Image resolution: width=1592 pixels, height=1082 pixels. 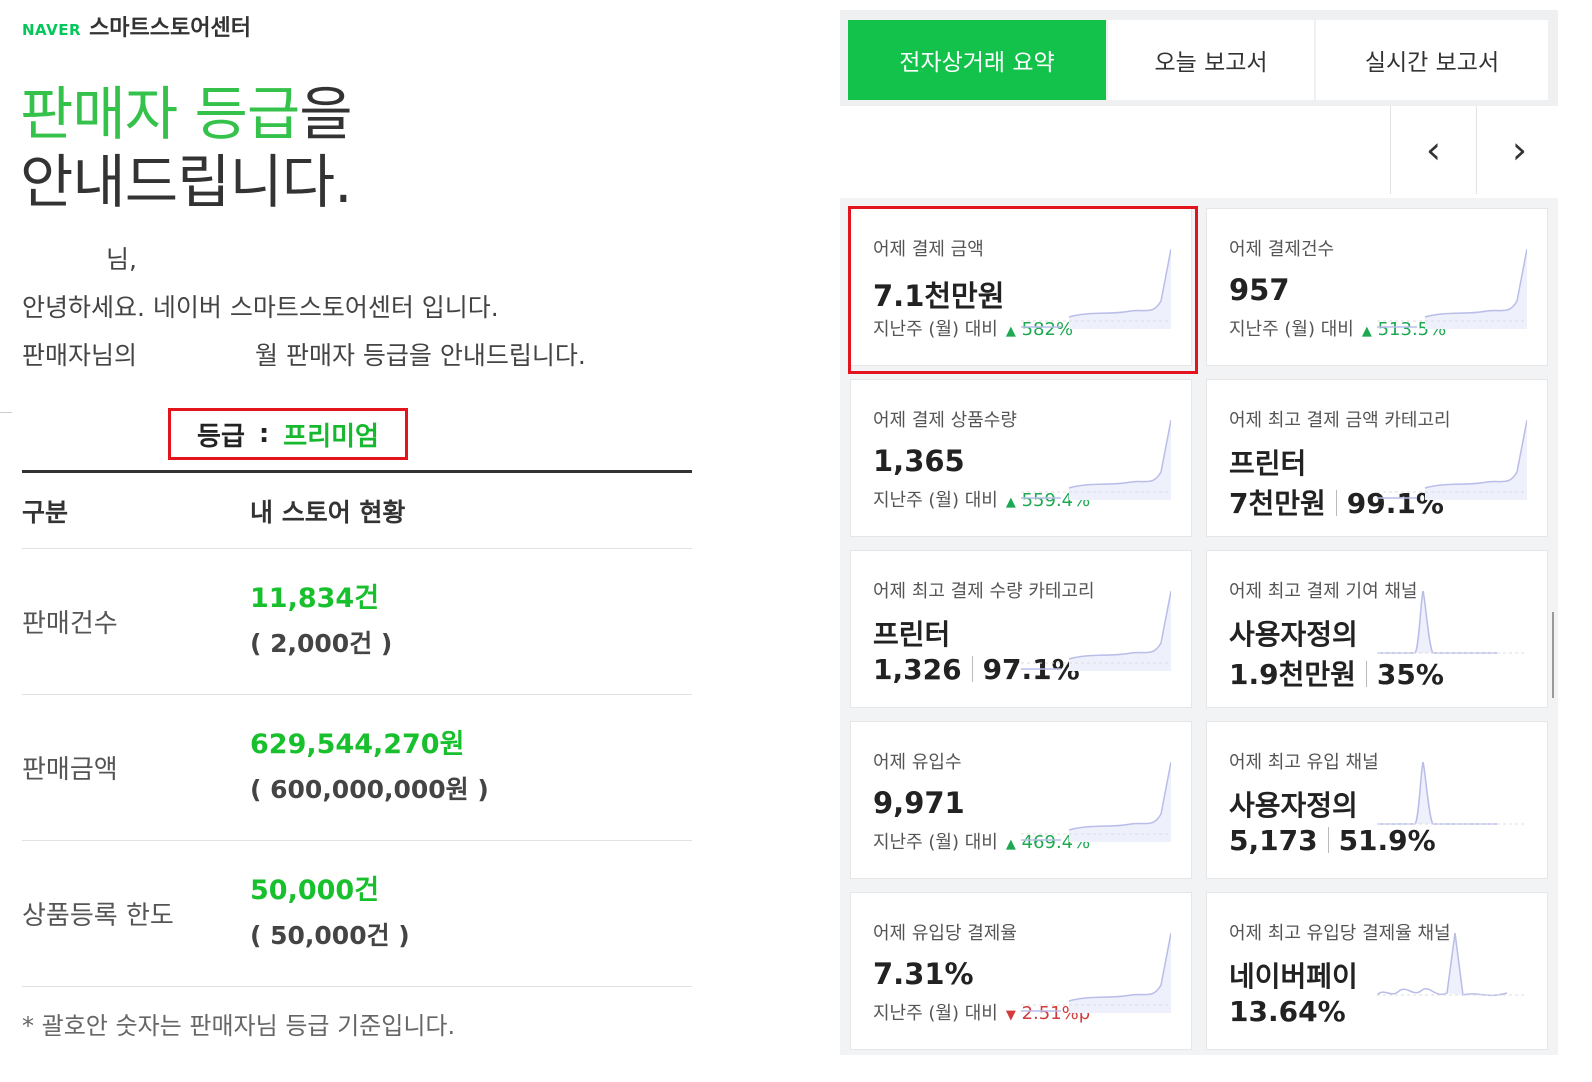 What do you see at coordinates (977, 60) in the screenshot?
I see `tab-ecommerce-summary: 전자상거래 요약` at bounding box center [977, 60].